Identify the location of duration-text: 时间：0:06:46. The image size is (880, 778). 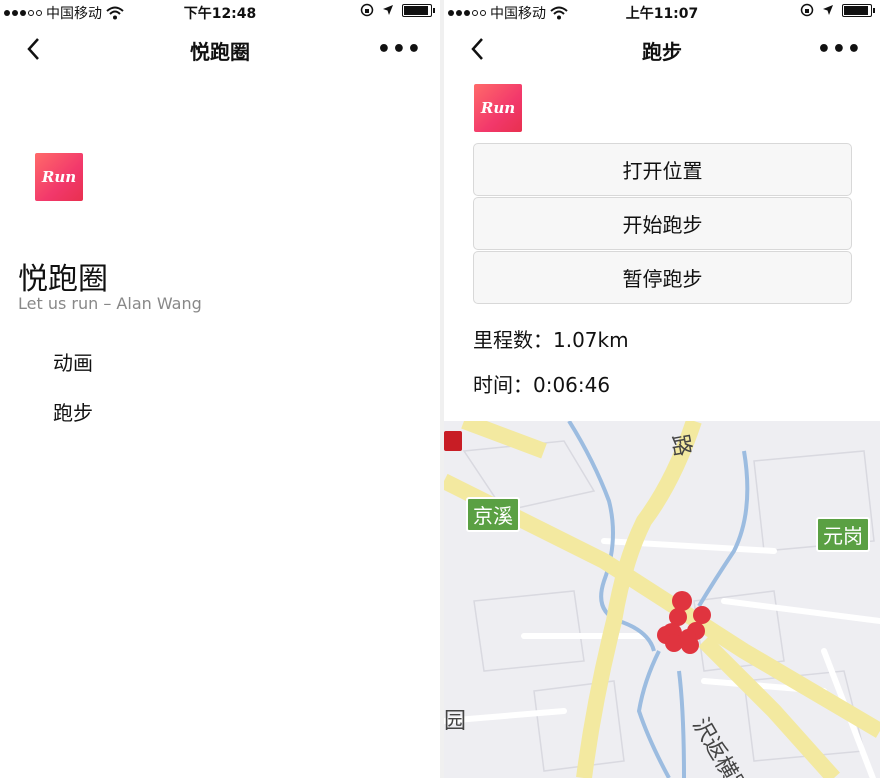
(542, 385).